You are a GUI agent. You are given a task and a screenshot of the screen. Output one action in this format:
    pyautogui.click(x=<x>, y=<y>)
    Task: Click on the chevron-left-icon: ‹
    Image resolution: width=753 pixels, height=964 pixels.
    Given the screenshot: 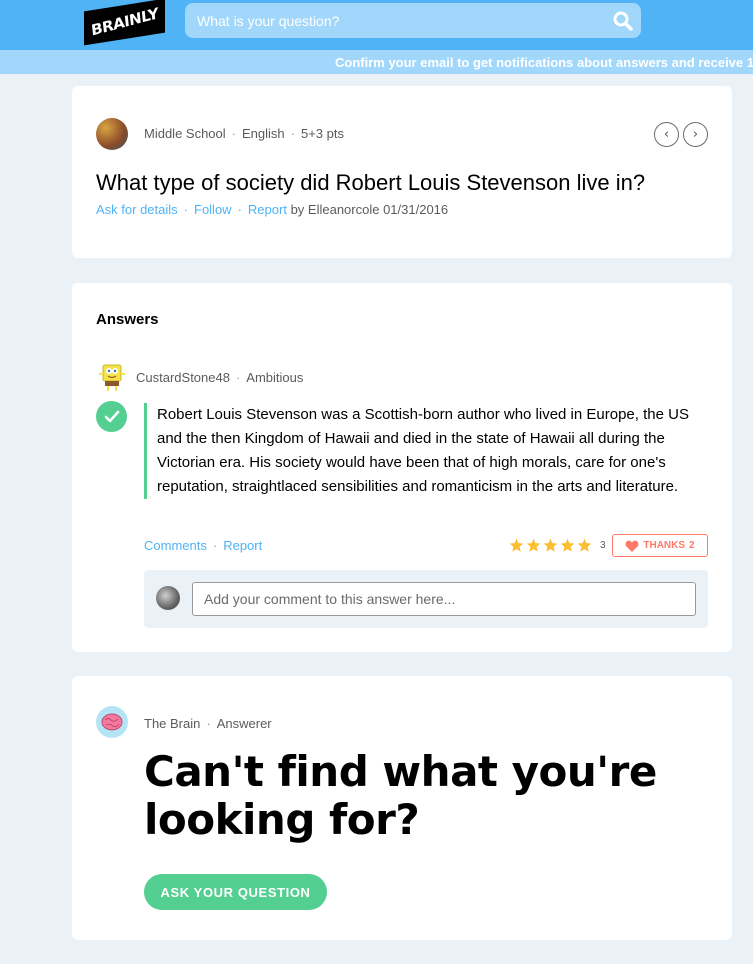 What is the action you would take?
    pyautogui.click(x=666, y=134)
    